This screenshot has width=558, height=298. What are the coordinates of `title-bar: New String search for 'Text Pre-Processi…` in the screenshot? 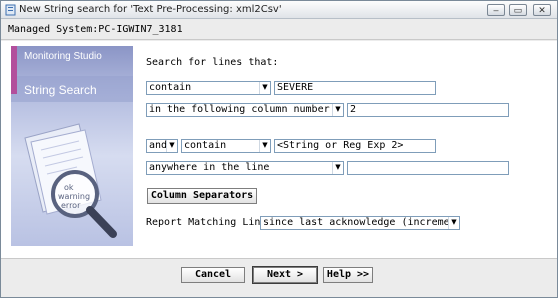 It's located at (279, 10).